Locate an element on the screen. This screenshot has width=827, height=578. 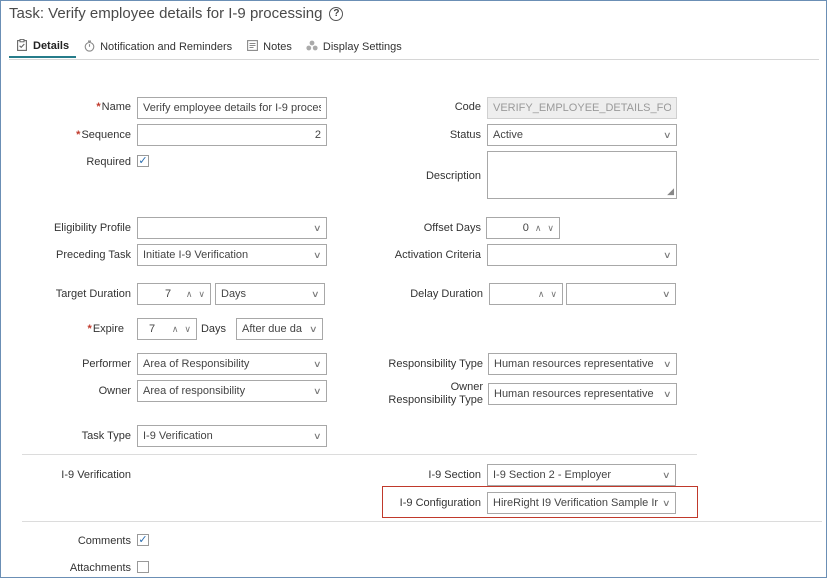
performer-select: Area of Responsibility ∨ is located at coordinates (232, 364).